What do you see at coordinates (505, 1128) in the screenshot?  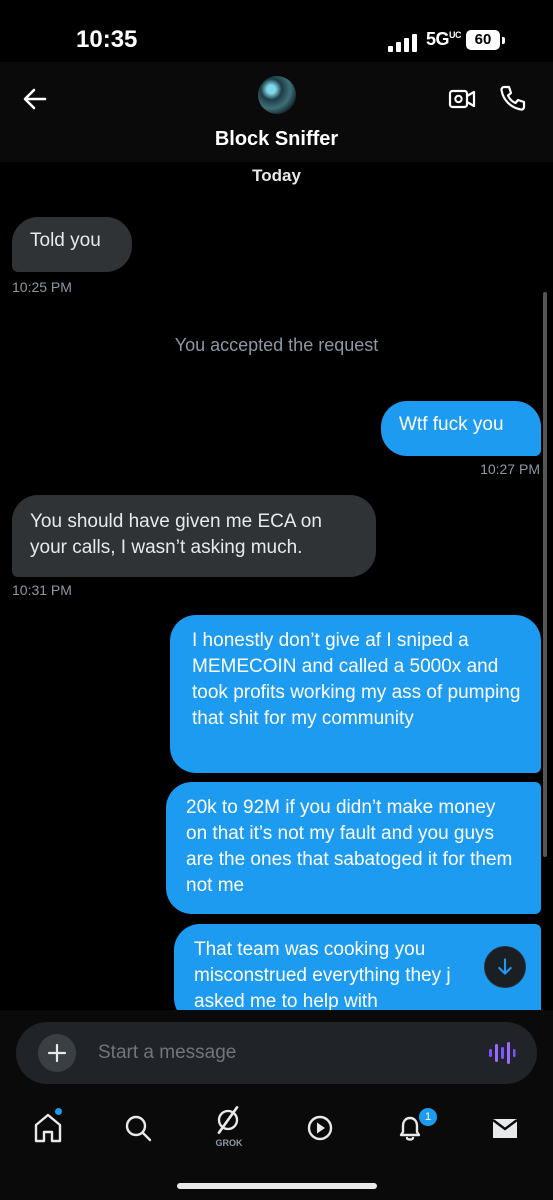 I see `messages-envelope-icon` at bounding box center [505, 1128].